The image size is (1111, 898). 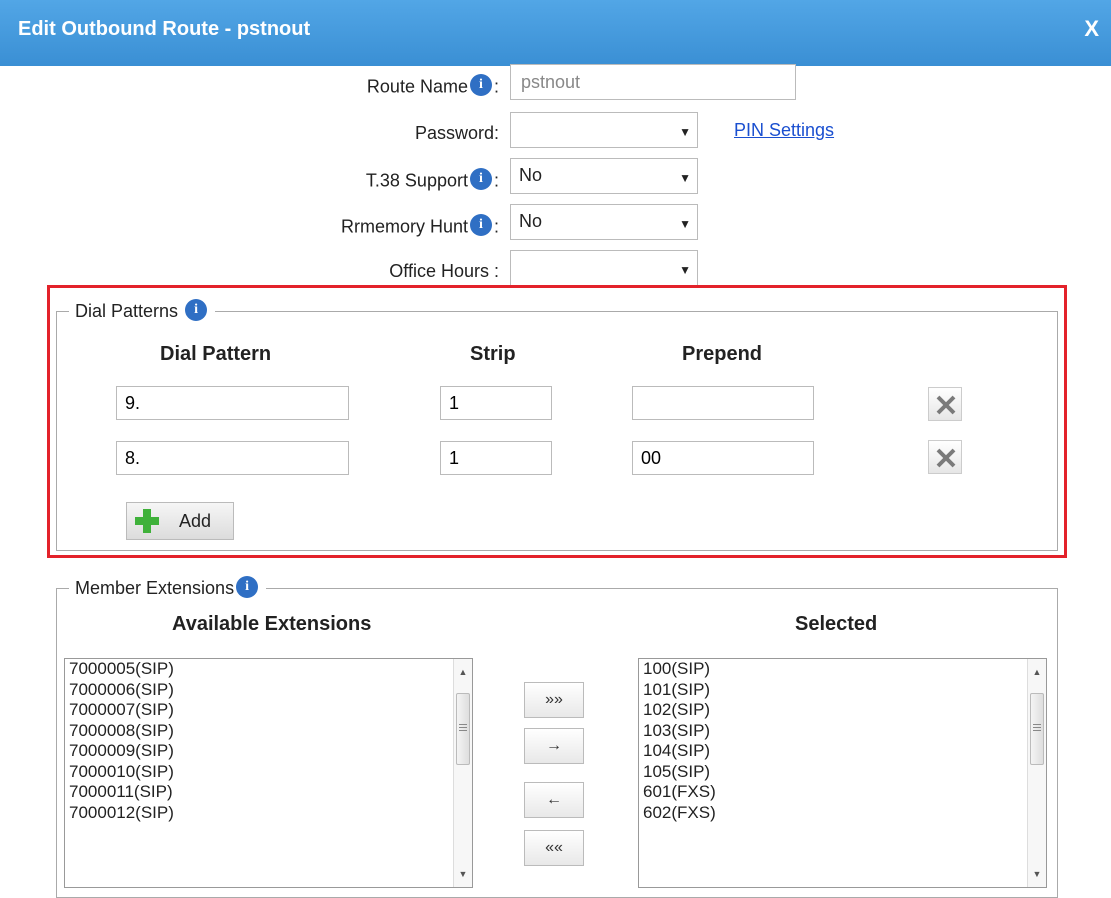 What do you see at coordinates (268, 813) in the screenshot?
I see `list-item: 7000012(SIP)` at bounding box center [268, 813].